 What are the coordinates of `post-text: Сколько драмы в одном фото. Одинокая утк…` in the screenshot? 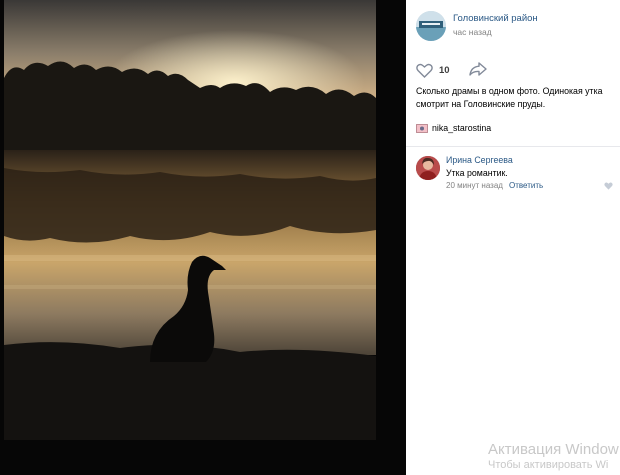 It's located at (518, 97).